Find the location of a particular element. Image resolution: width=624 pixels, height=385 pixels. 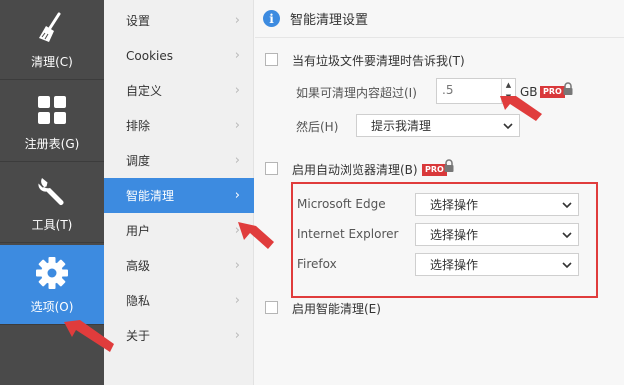

menu-item-label: 智能清理 is located at coordinates (150, 196).